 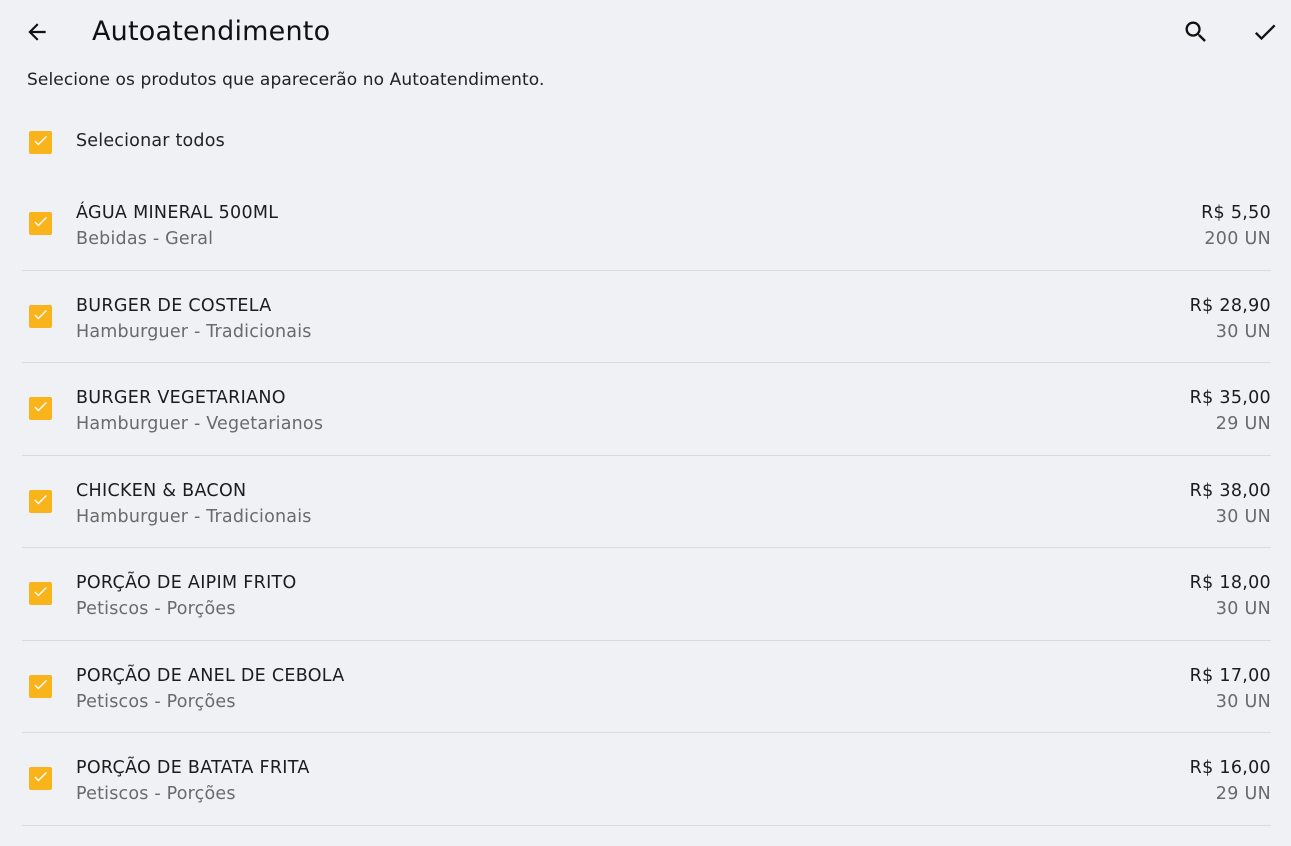 I want to click on search-button, so click(x=1196, y=34).